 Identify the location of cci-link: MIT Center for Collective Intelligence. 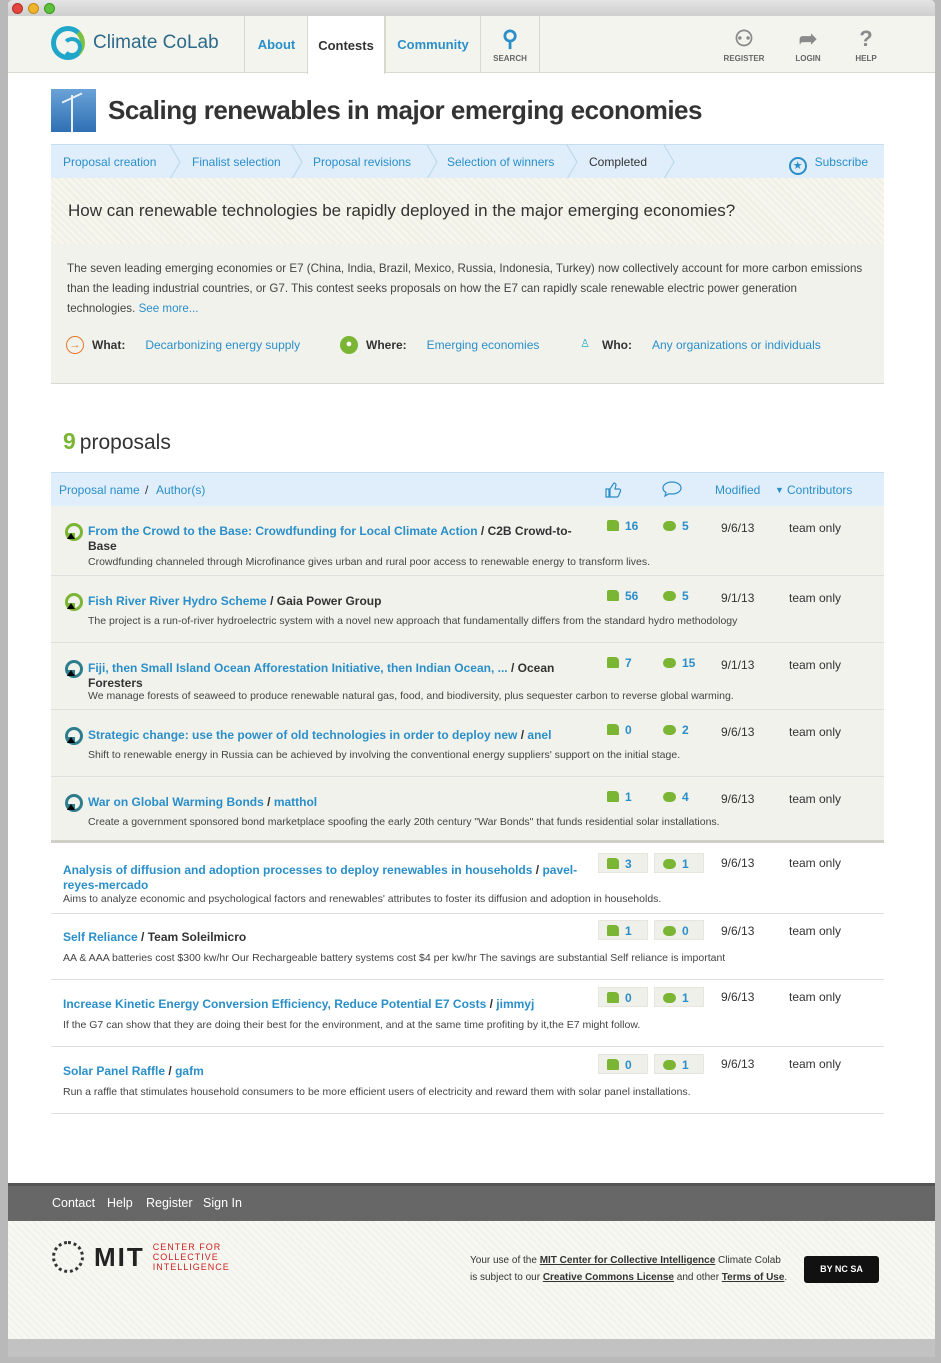
(628, 1260).